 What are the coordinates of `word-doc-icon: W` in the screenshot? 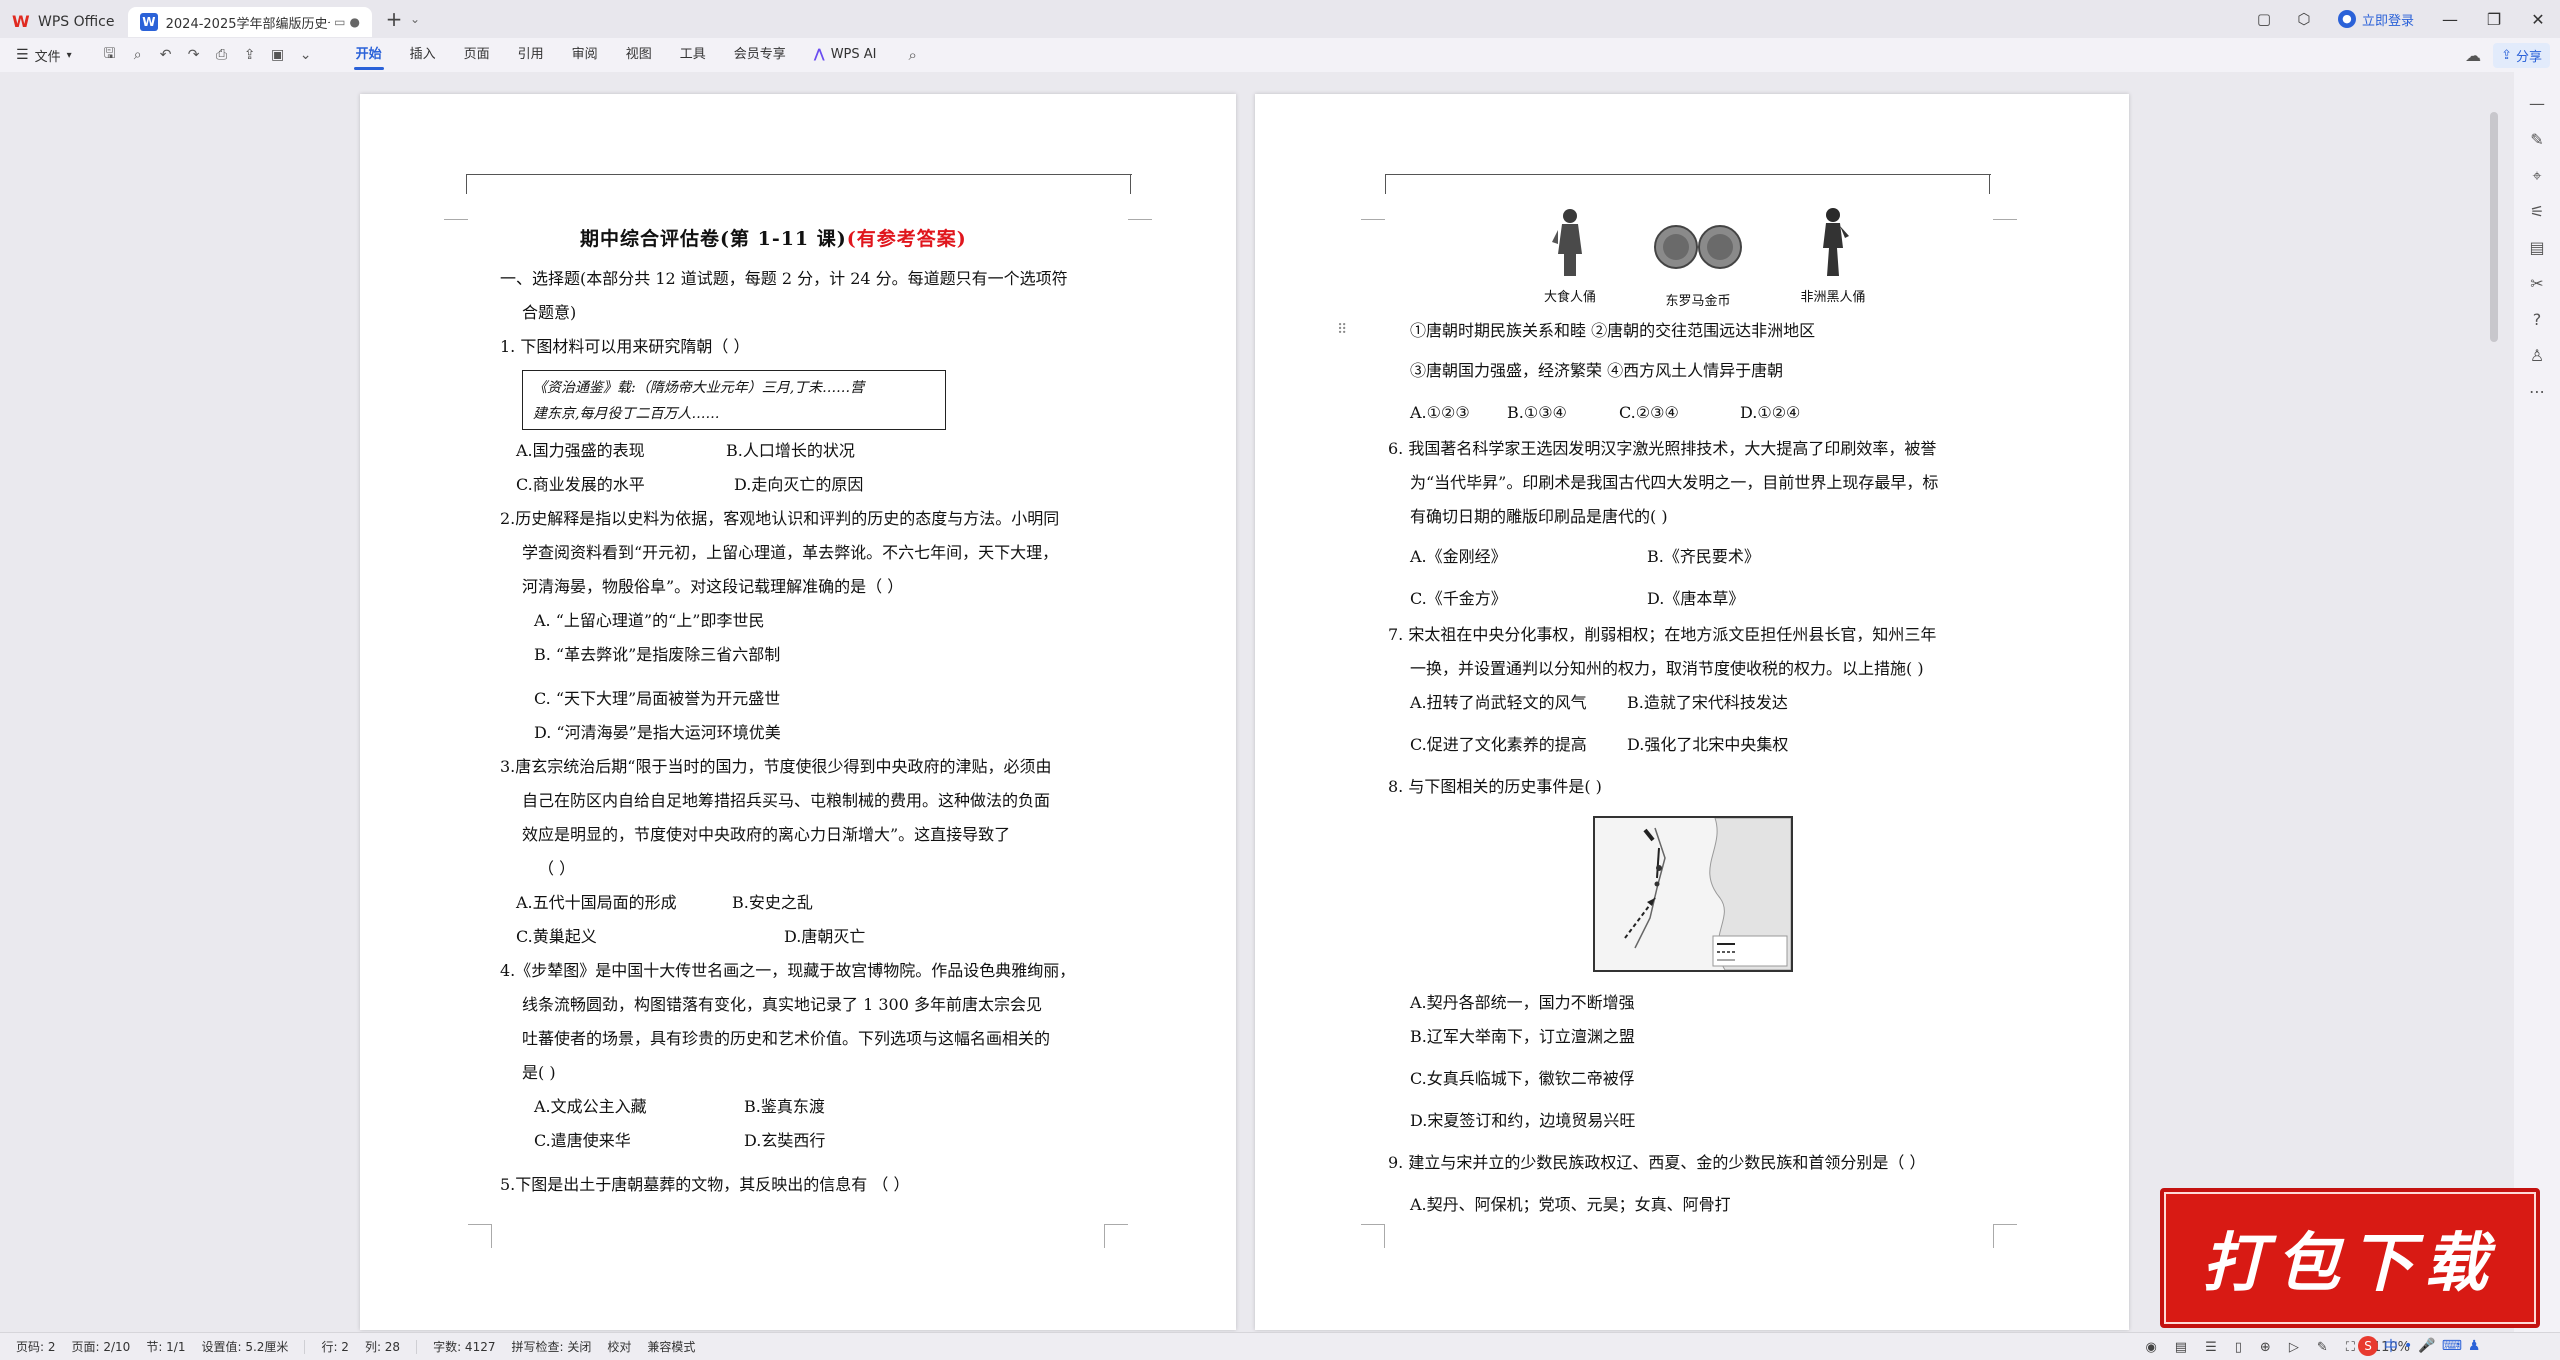 It's located at (149, 22).